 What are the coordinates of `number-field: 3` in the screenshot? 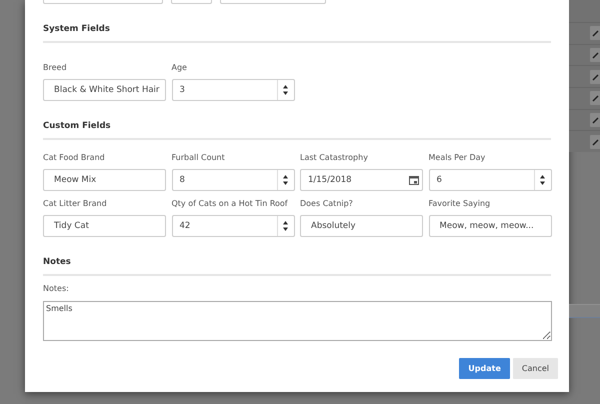 It's located at (233, 90).